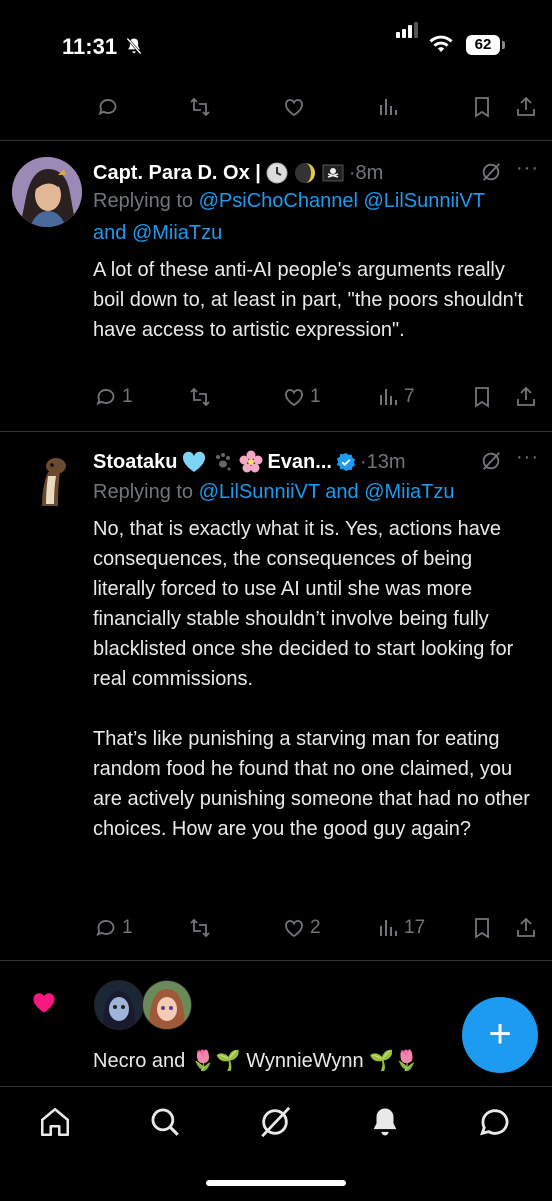 The height and width of the screenshot is (1201, 552). What do you see at coordinates (366, 172) in the screenshot?
I see `timestamp: ·8m` at bounding box center [366, 172].